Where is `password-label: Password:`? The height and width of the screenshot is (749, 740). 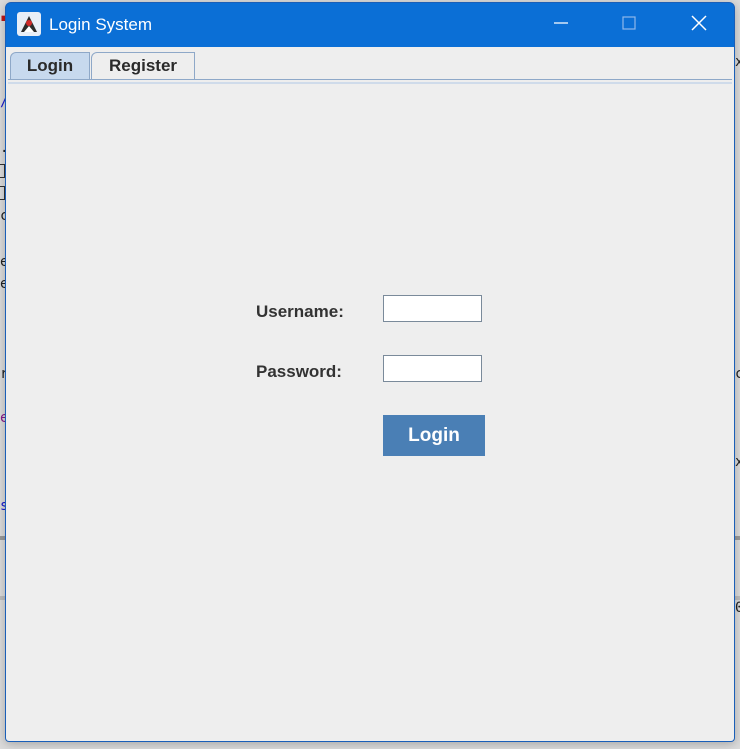
password-label: Password: is located at coordinates (299, 371).